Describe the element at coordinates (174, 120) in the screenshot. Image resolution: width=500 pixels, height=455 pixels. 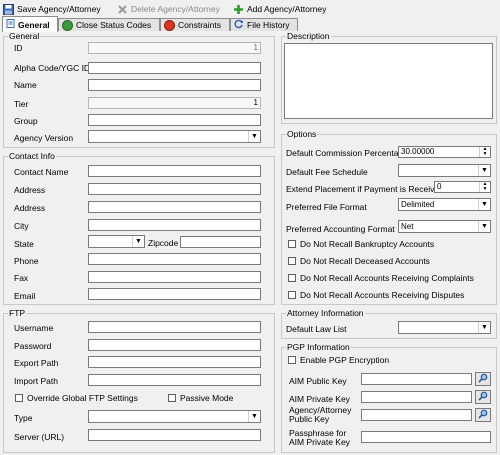
I see `group-input` at that location.